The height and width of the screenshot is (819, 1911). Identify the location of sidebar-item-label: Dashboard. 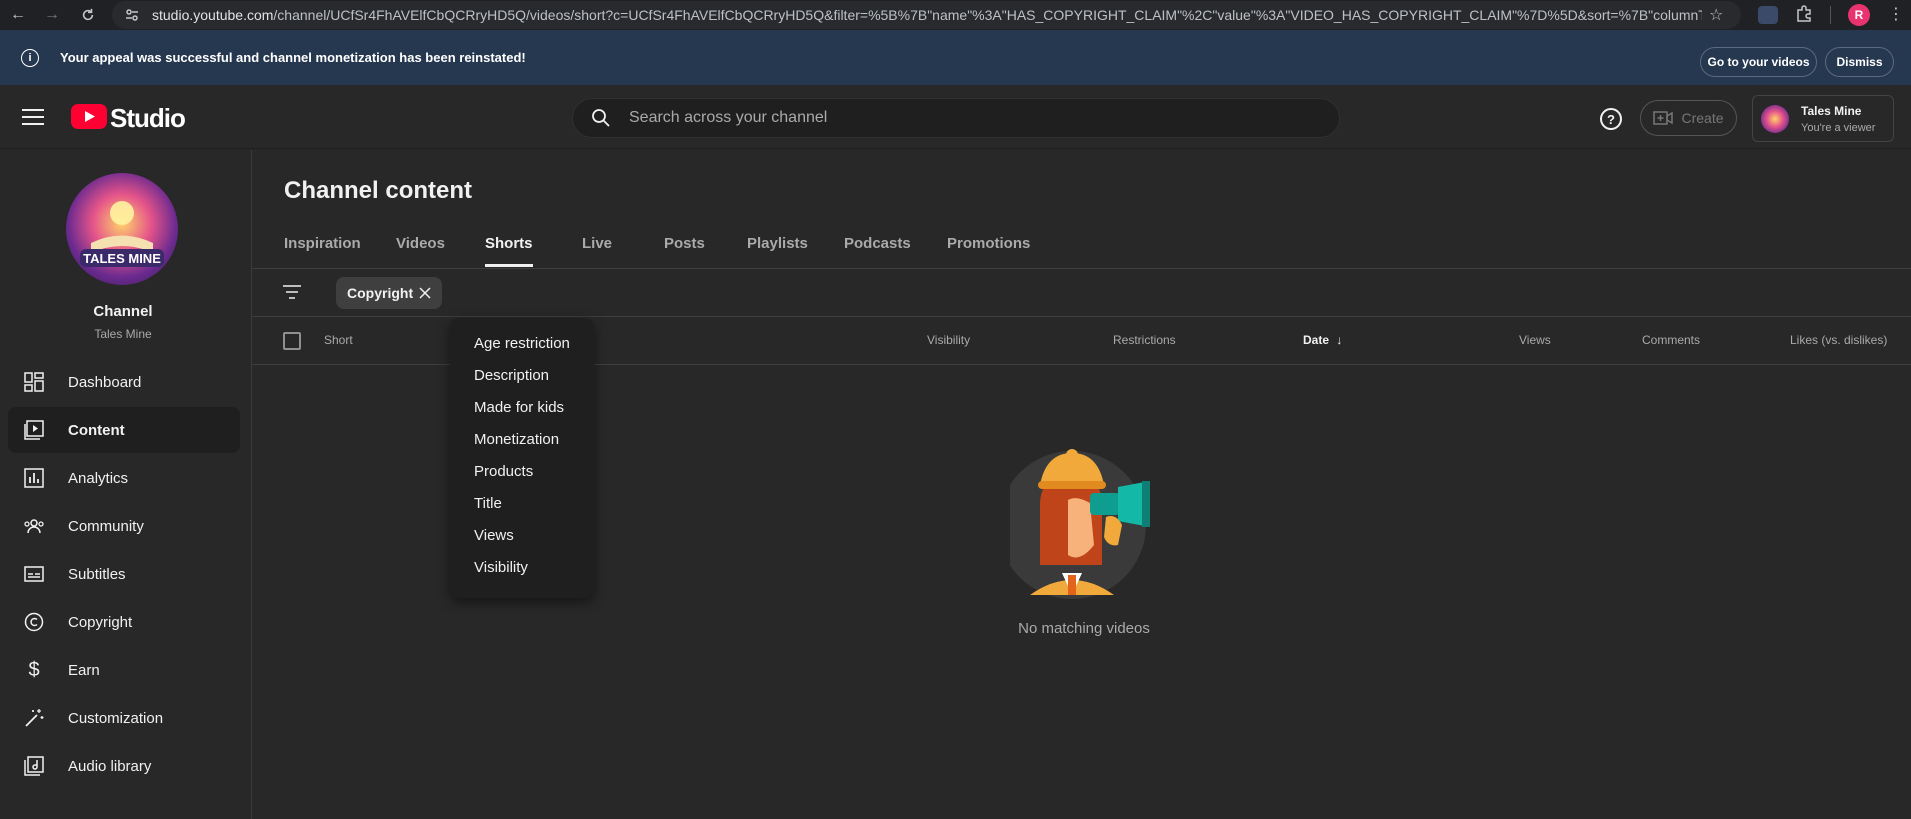
(105, 382).